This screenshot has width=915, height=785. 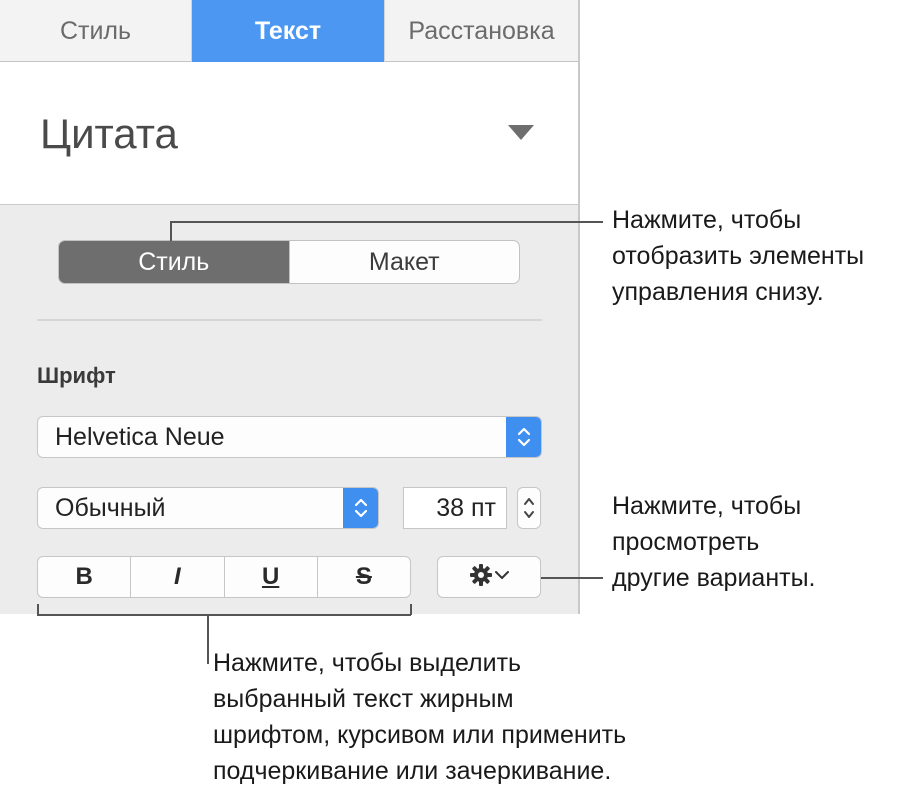 What do you see at coordinates (140, 436) in the screenshot?
I see `font-family-value: Helvetica Neue` at bounding box center [140, 436].